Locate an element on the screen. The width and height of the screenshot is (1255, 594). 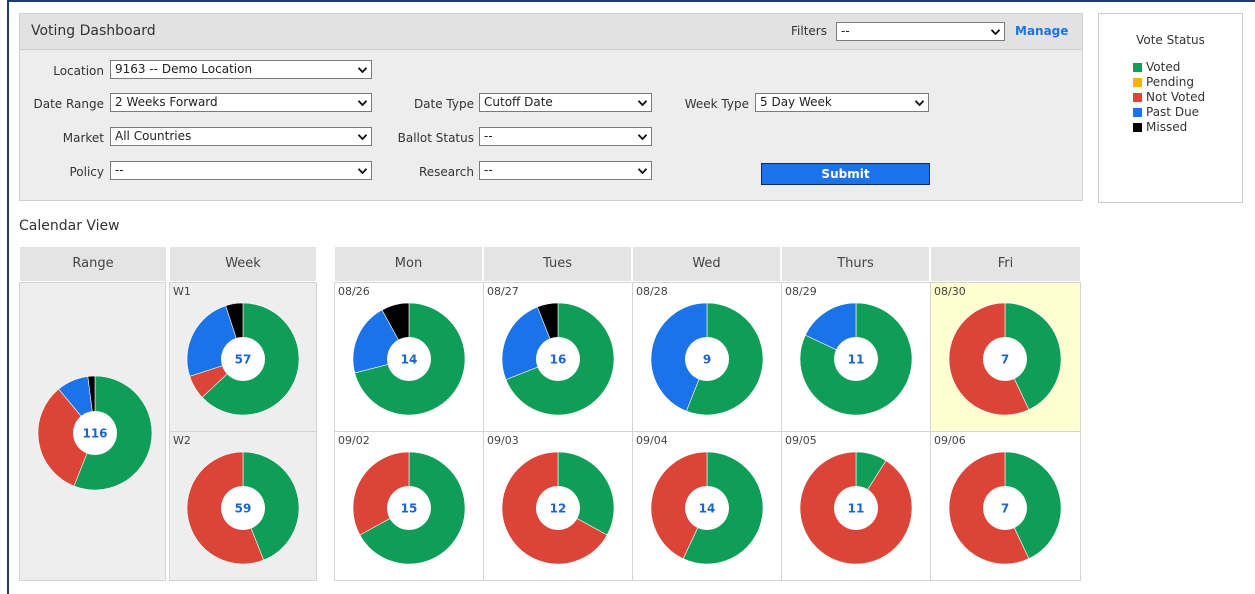
day-cell: 08/27 16 is located at coordinates (558, 357).